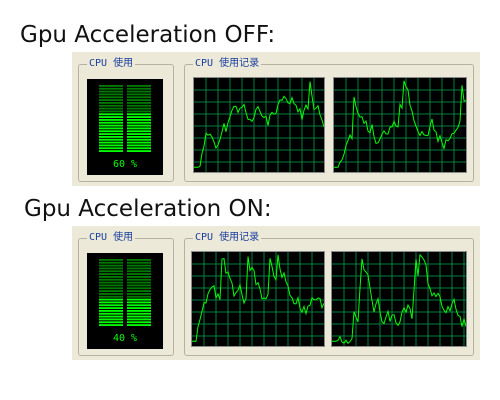 The width and height of the screenshot is (500, 400). I want to click on cpu-history-graph-on-core2, so click(399, 299).